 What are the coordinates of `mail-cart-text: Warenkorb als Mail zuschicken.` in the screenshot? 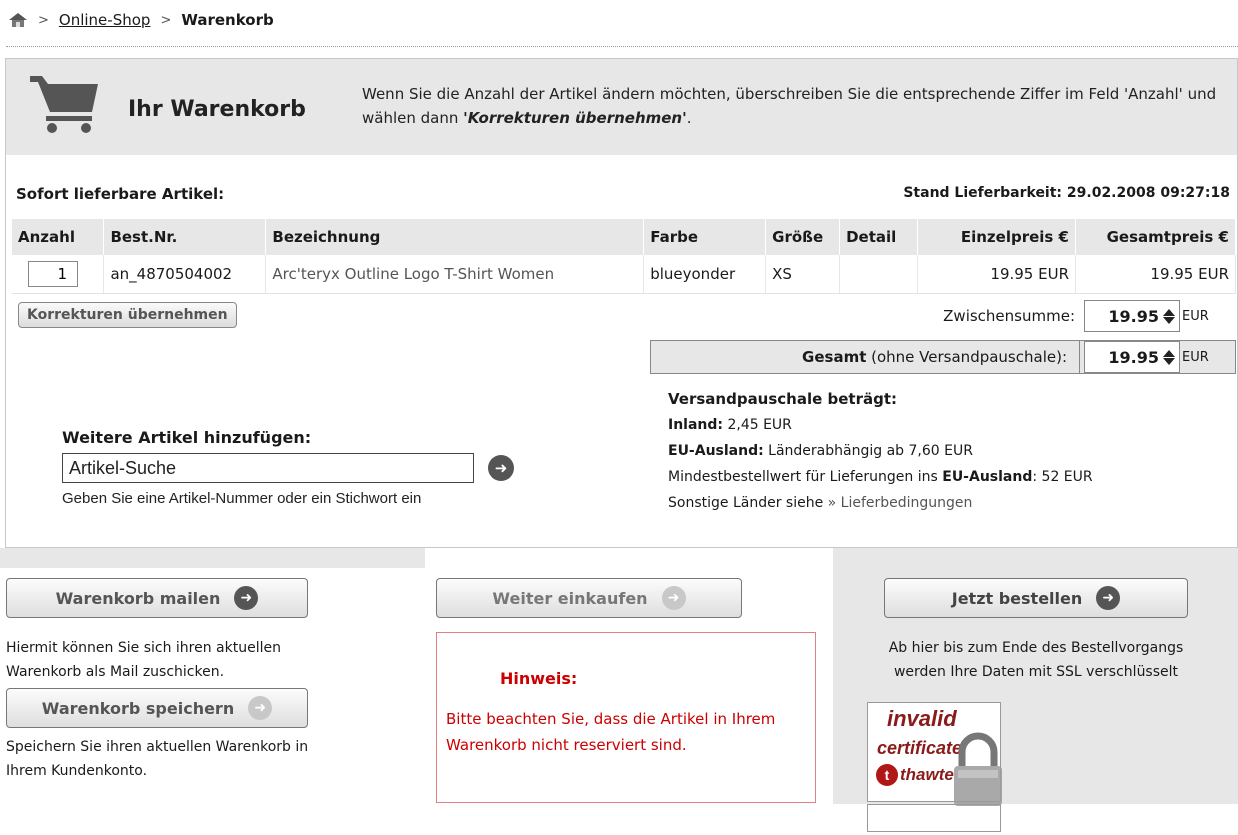 It's located at (115, 672).